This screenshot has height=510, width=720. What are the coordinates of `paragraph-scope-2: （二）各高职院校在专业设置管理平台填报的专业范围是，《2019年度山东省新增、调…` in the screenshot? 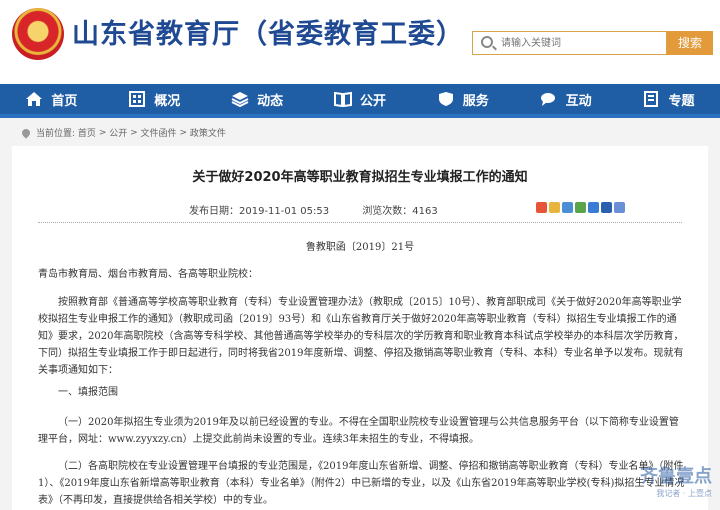 It's located at (361, 483).